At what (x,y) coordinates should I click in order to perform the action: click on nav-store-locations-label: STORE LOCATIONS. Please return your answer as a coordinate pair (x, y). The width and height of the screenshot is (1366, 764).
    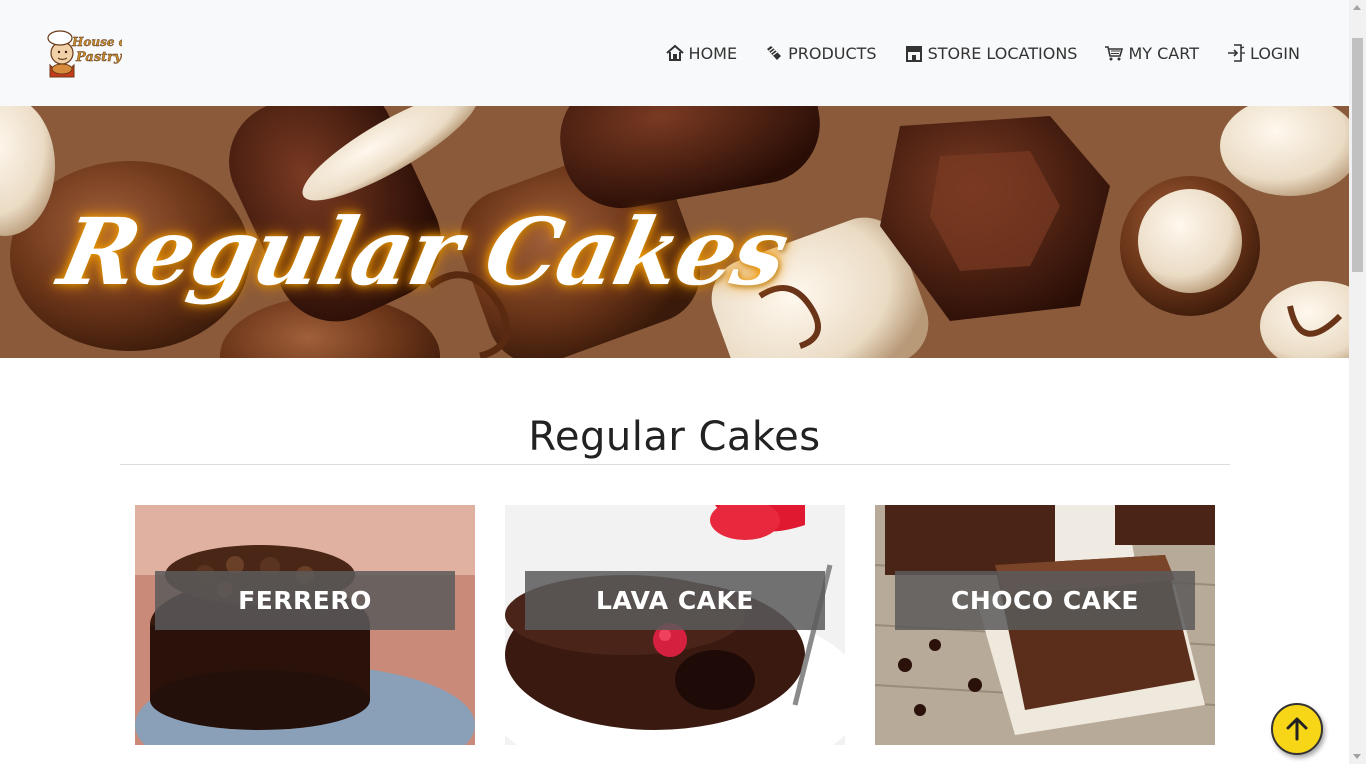
    Looking at the image, I should click on (1002, 53).